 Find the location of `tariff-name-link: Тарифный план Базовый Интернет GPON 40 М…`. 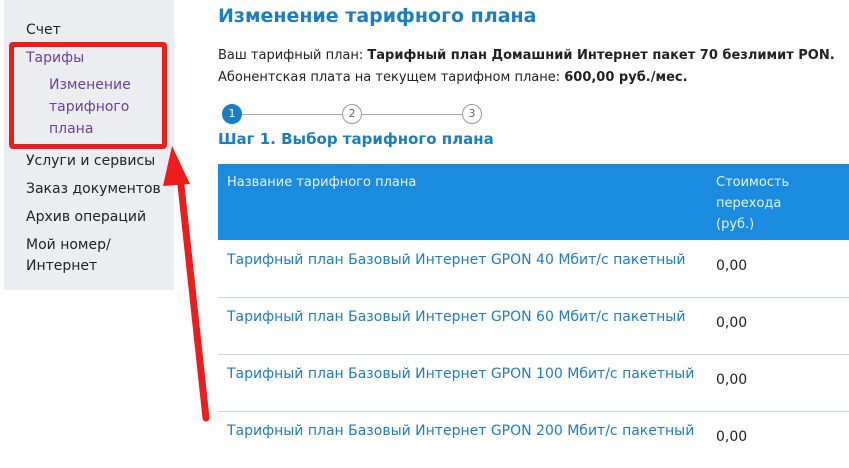

tariff-name-link: Тарифный план Базовый Интернет GPON 40 М… is located at coordinates (462, 260).